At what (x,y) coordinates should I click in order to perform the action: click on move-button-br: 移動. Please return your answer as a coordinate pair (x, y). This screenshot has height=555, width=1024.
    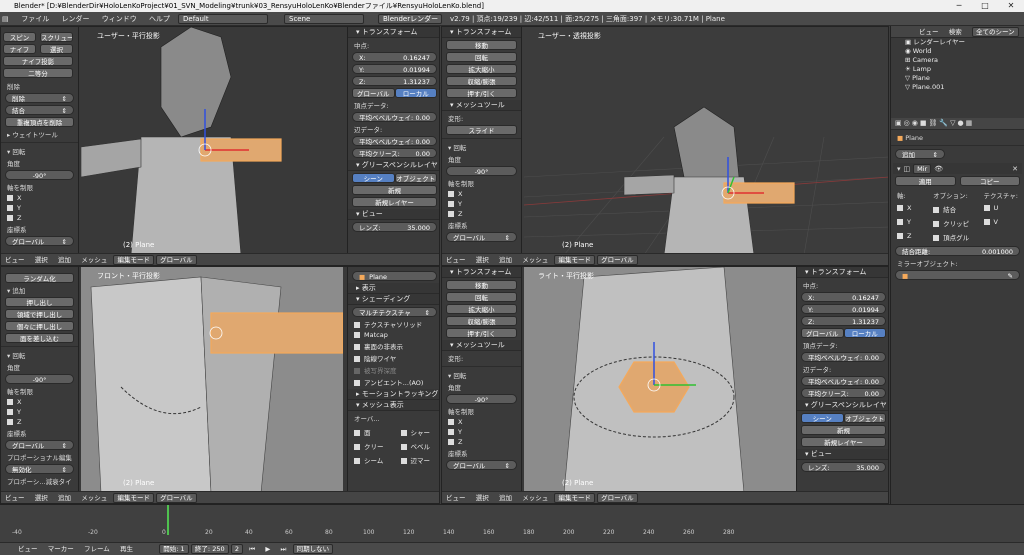
    Looking at the image, I should click on (481, 285).